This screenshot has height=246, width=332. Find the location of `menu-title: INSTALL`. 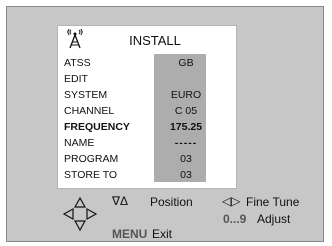

menu-title: INSTALL is located at coordinates (155, 40).